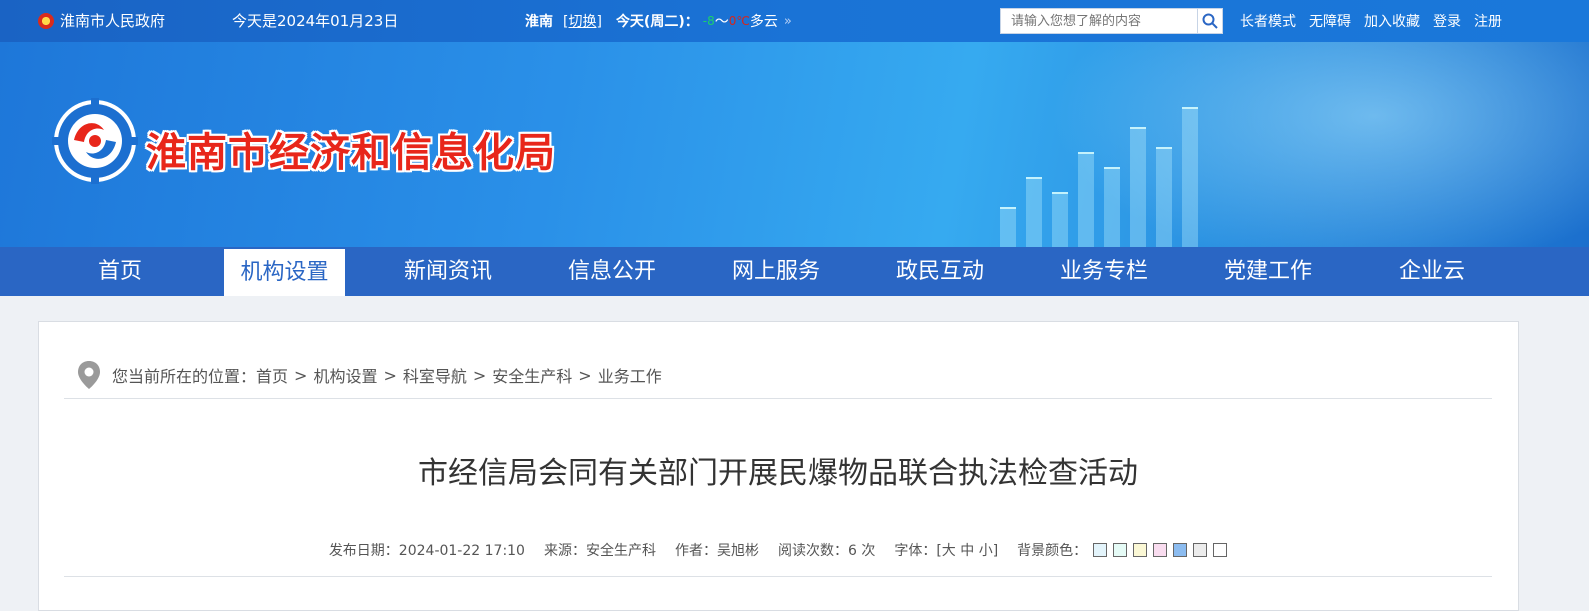 This screenshot has height=611, width=1589. Describe the element at coordinates (532, 375) in the screenshot. I see `breadcrumb-safety-section: 安全生产科` at that location.